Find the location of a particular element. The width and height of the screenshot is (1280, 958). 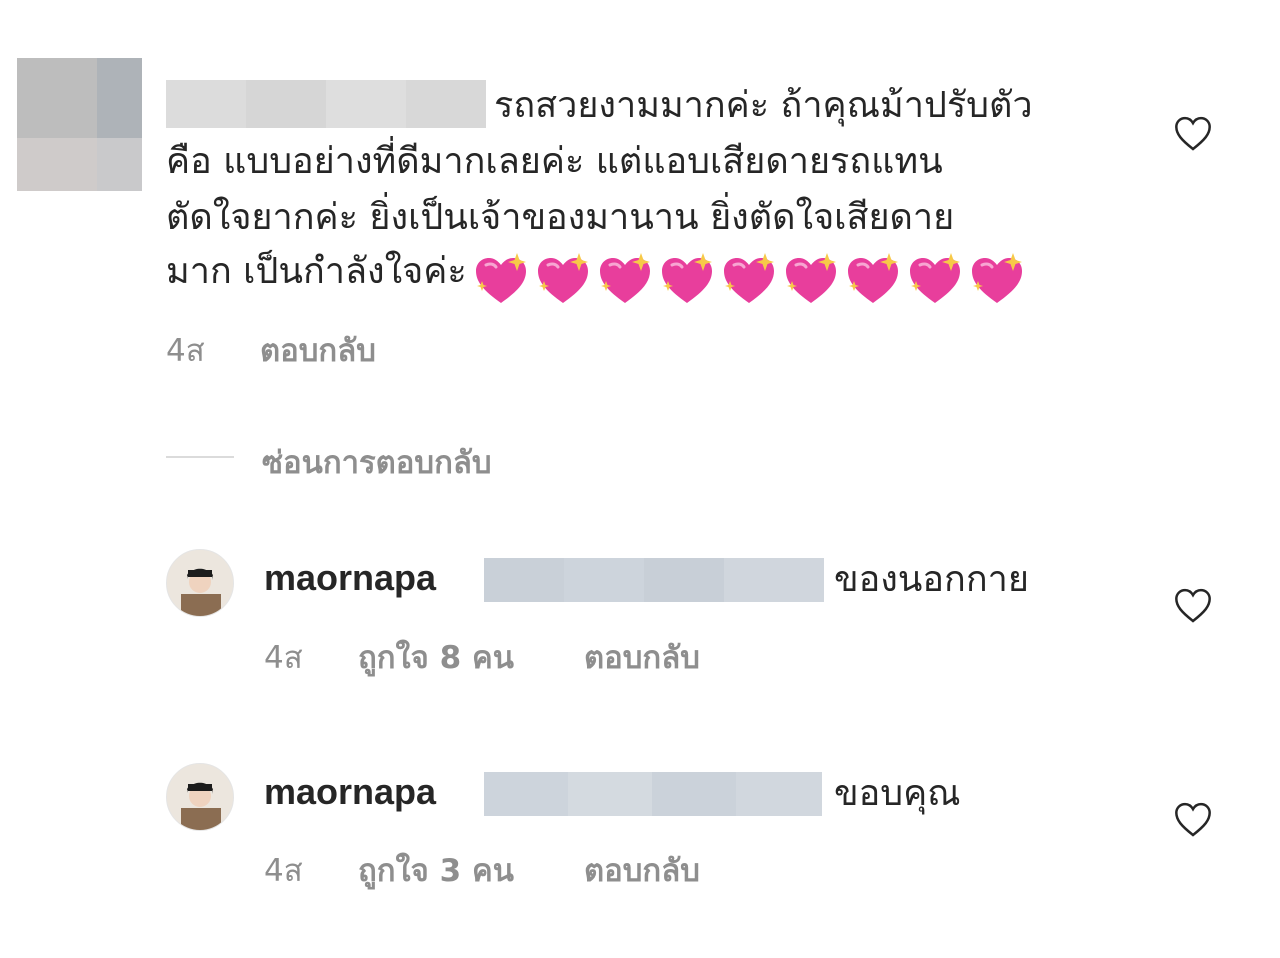

reply-1-username: maornapa is located at coordinates (350, 578).